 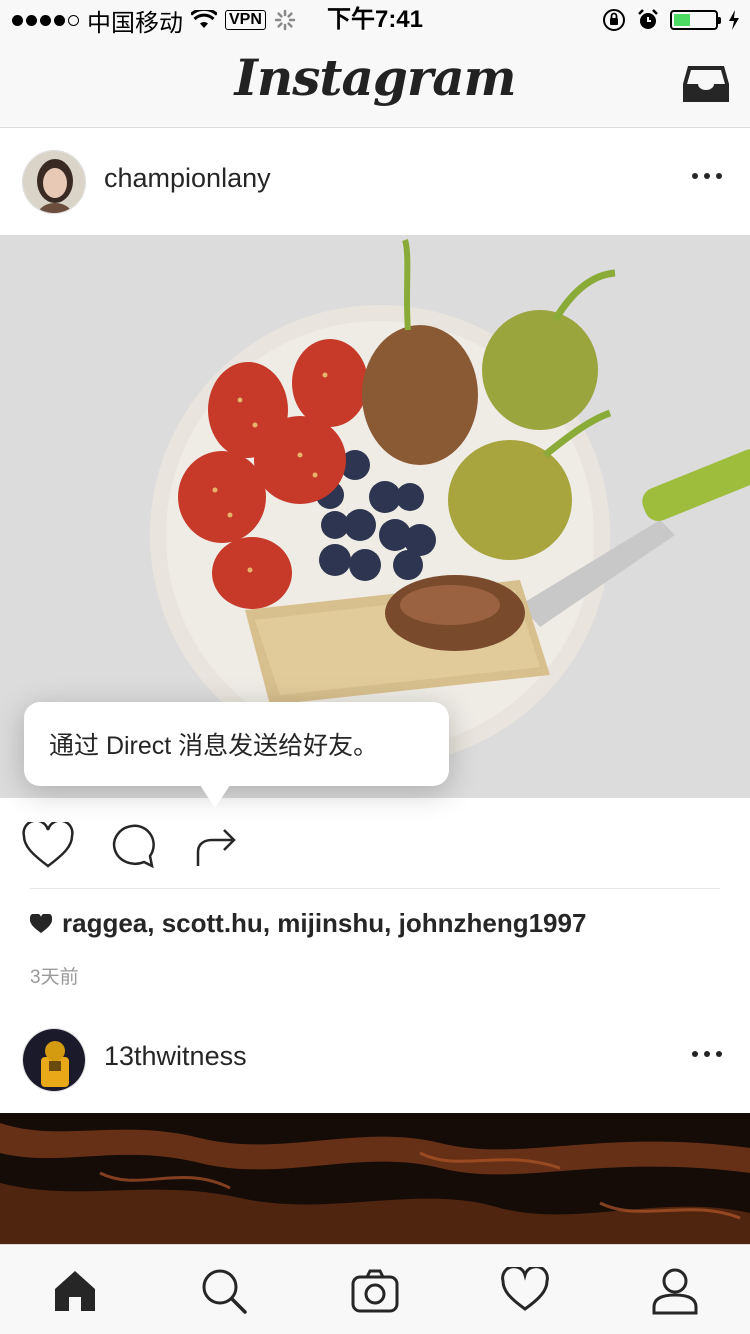 I want to click on share-icon, so click(x=218, y=846).